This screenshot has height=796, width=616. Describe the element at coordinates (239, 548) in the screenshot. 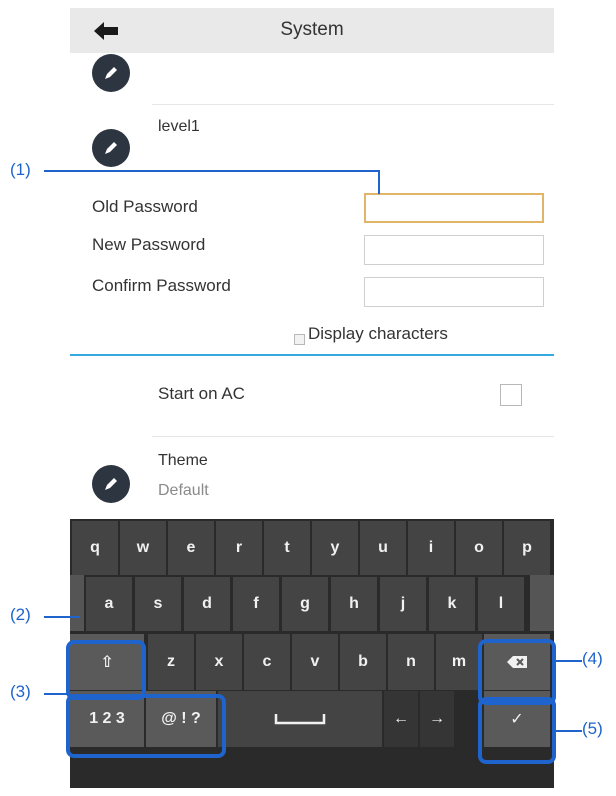

I see `key-r: r` at that location.